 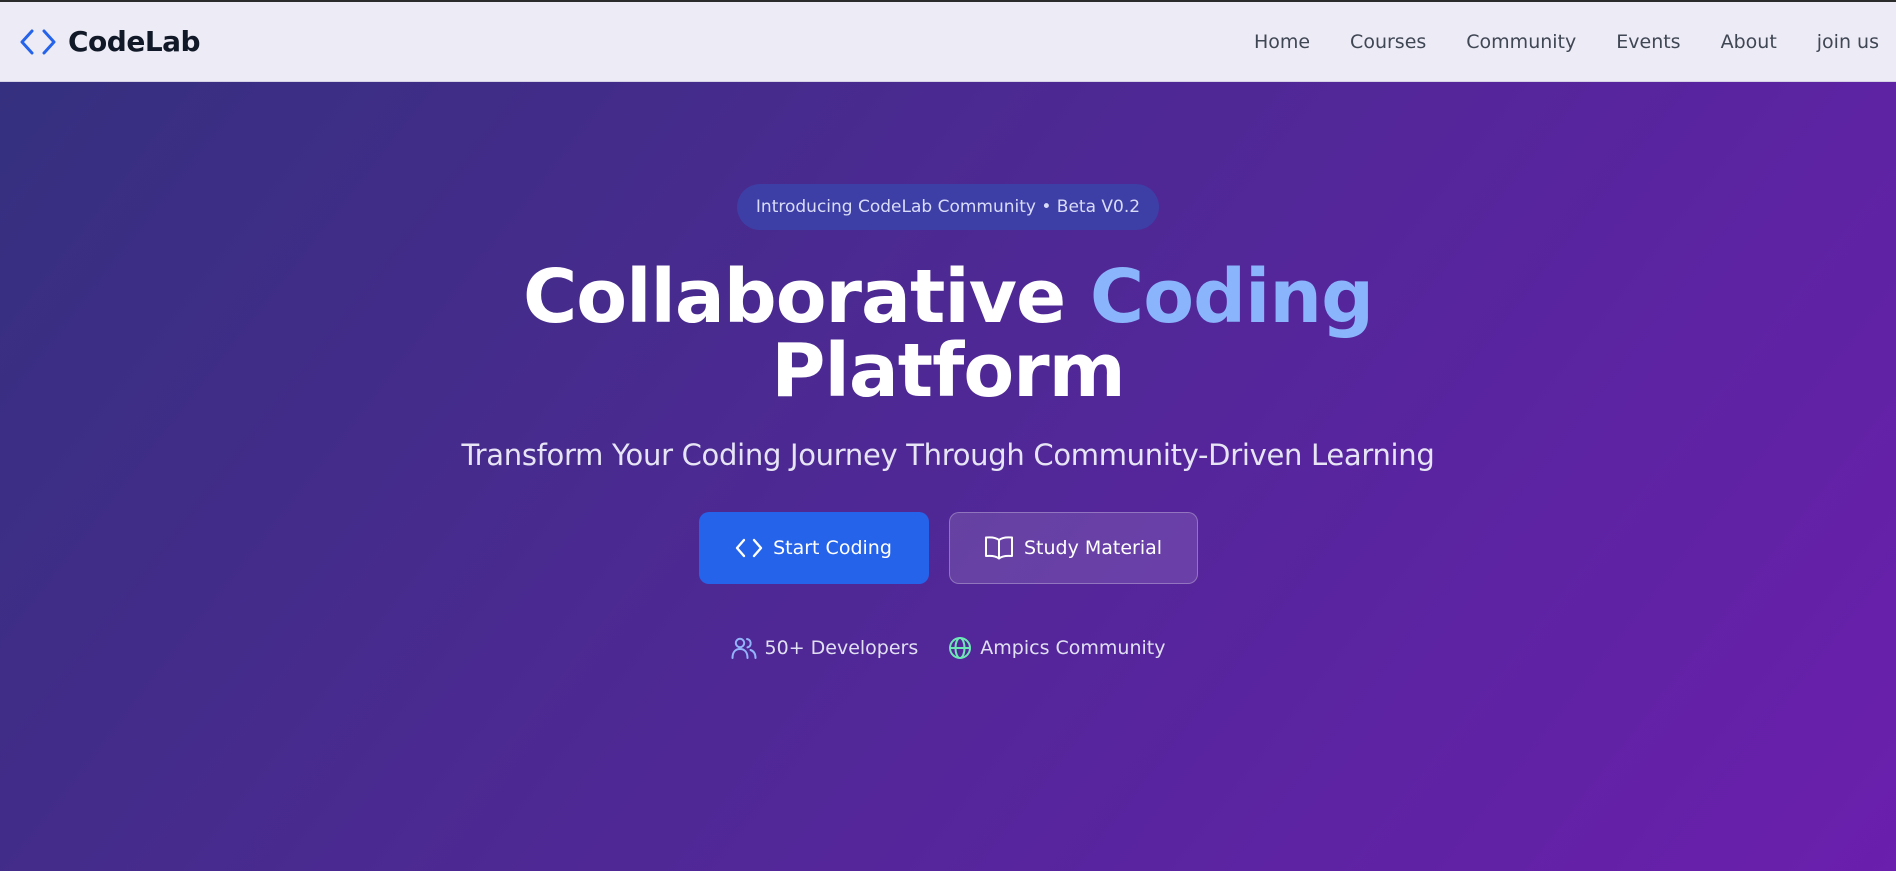 What do you see at coordinates (1521, 42) in the screenshot?
I see `nav-item-community: Community` at bounding box center [1521, 42].